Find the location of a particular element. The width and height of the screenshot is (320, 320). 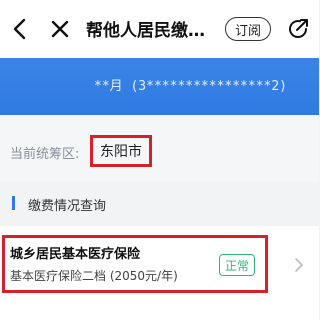

close-icon is located at coordinates (60, 29).